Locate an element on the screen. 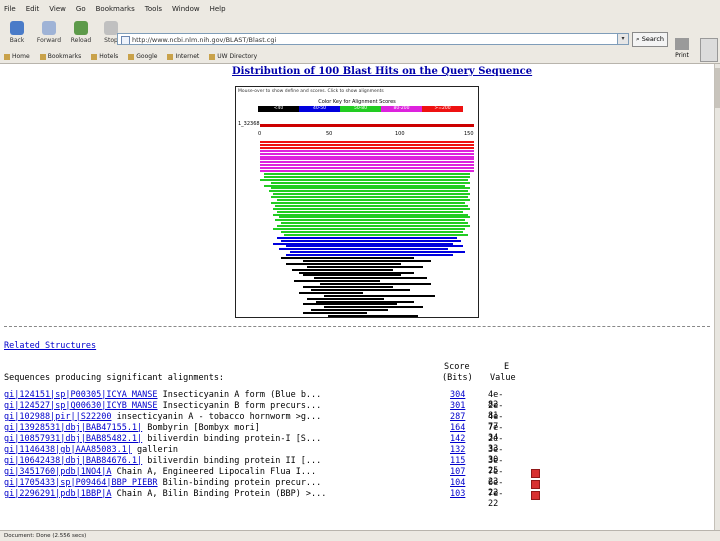 This screenshot has height=541, width=720. menu-bookmarks: Bookmarks is located at coordinates (115, 9).